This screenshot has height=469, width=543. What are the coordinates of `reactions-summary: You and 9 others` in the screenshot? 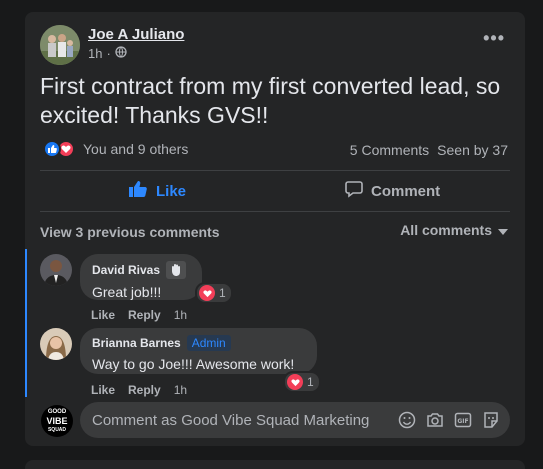 It's located at (115, 149).